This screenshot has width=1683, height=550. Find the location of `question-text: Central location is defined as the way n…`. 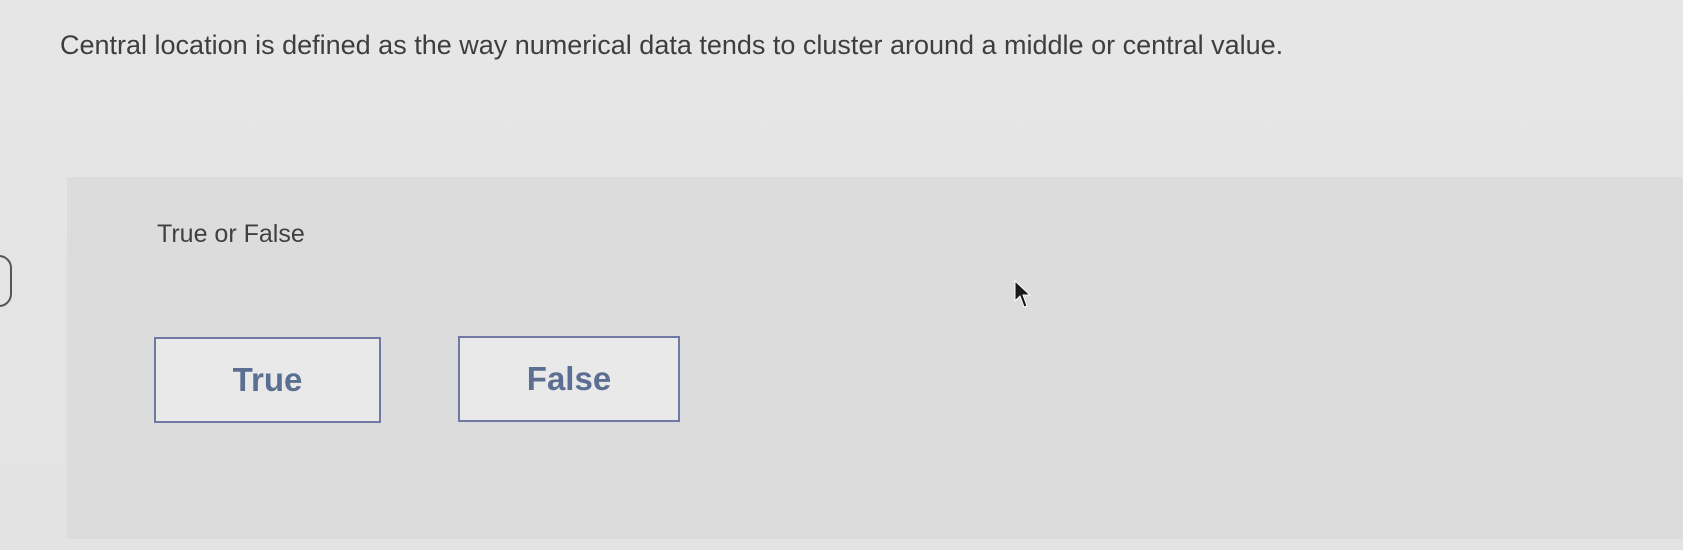

question-text: Central location is defined as the way n… is located at coordinates (672, 45).